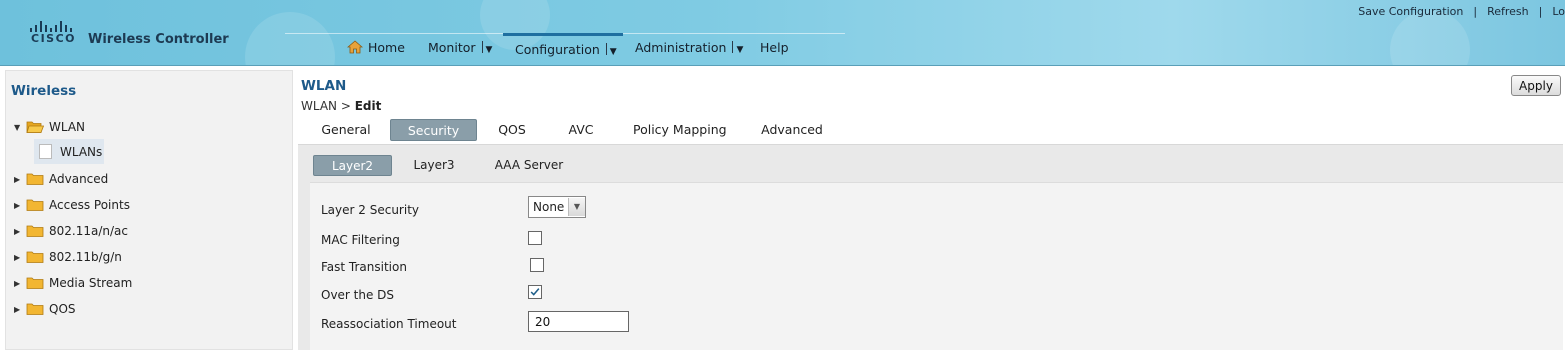  I want to click on reassociation-timeout-input, so click(578, 321).